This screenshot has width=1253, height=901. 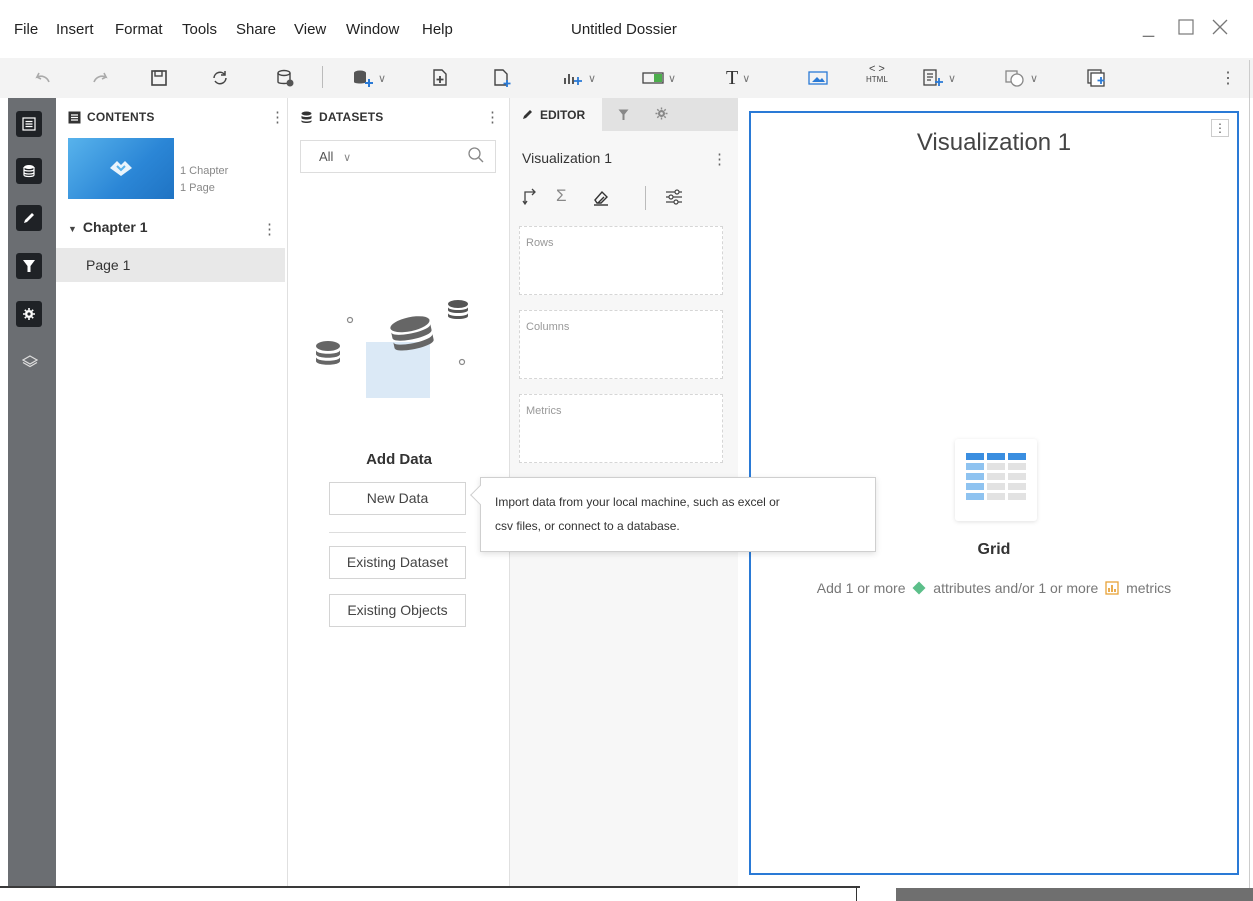 I want to click on contents-header: CONTENTS, so click(x=111, y=117).